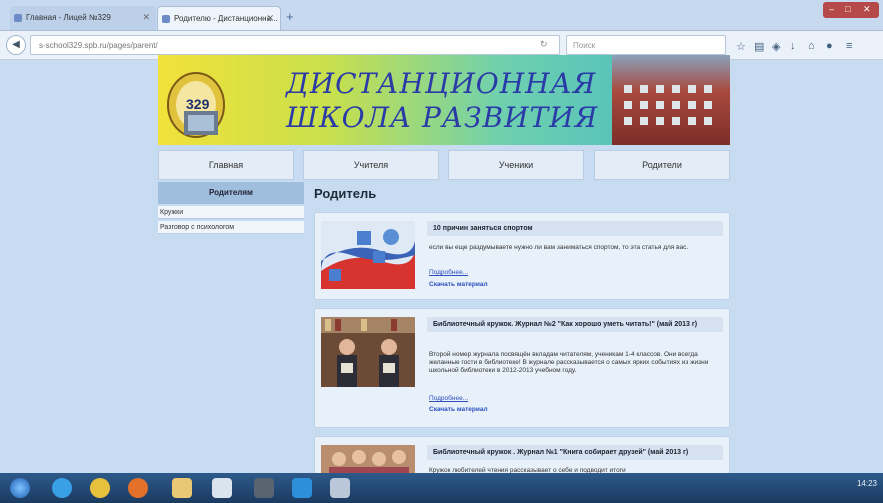 This screenshot has height=503, width=883. I want to click on close-window-icon: ✕, so click(867, 9).